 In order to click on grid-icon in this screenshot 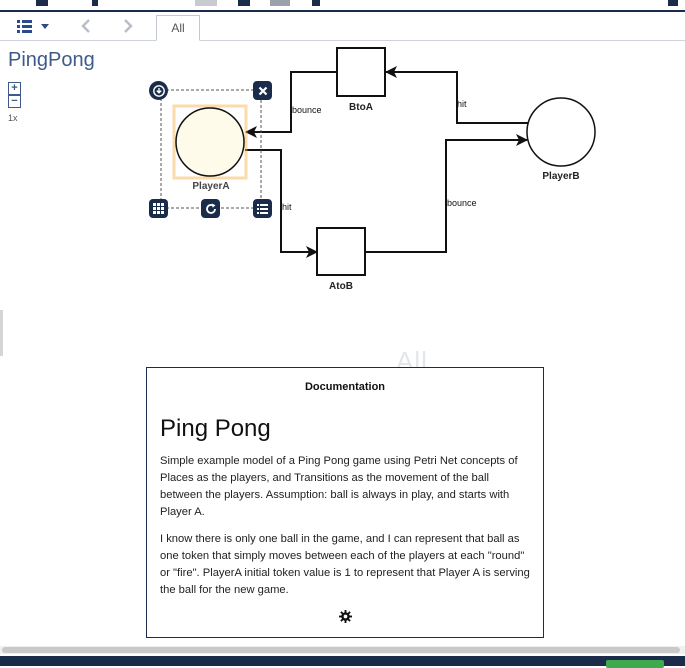, I will do `click(158, 208)`.